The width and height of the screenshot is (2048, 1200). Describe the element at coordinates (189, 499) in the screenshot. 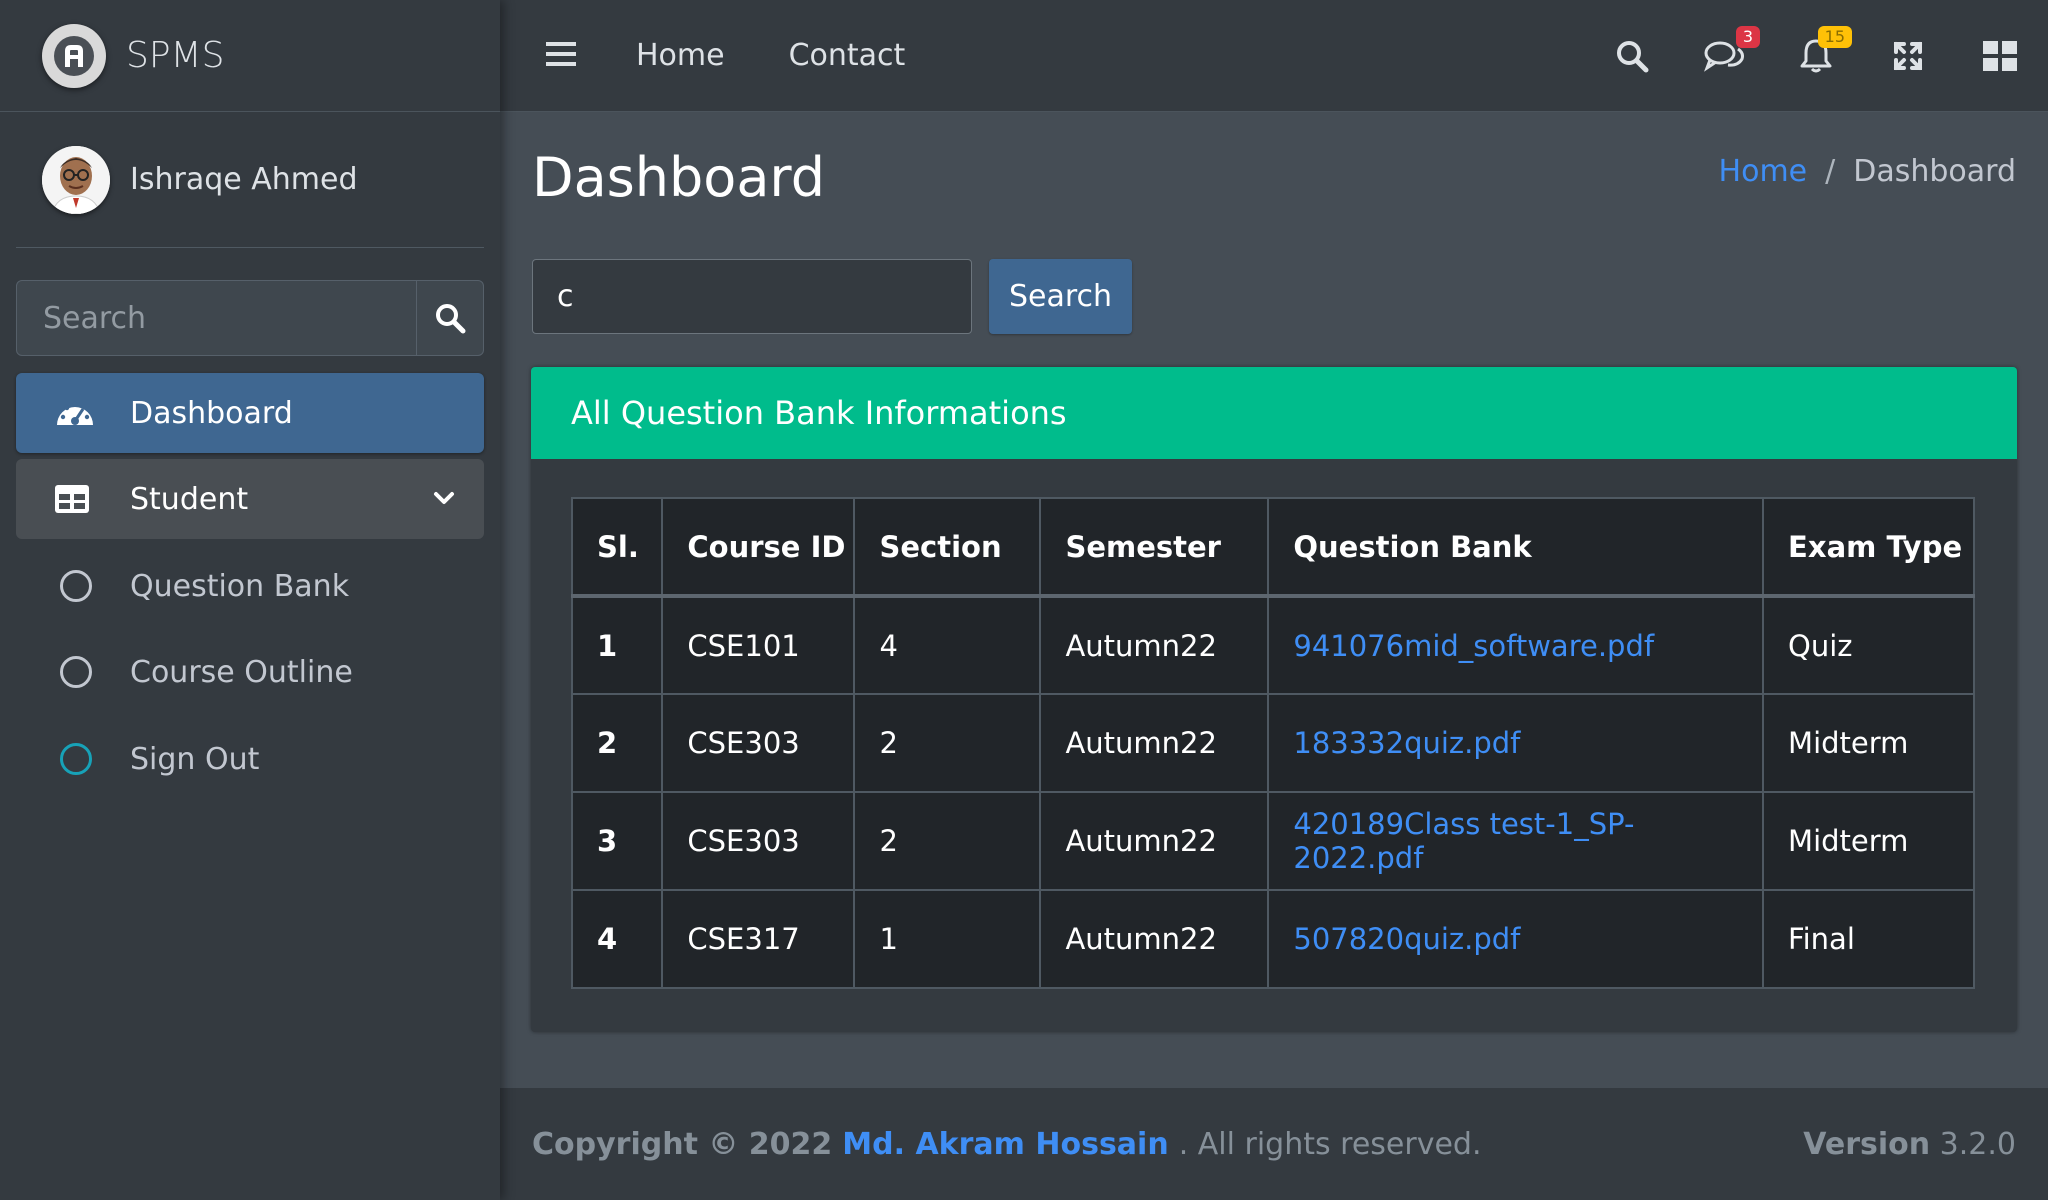

I see `sidebar-item-label: Student` at that location.